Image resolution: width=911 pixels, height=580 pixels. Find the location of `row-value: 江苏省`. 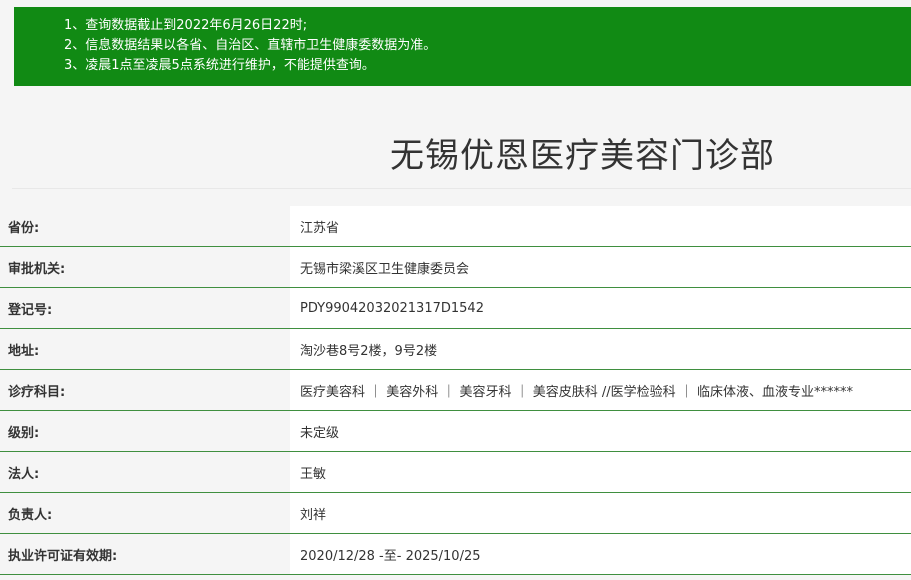

row-value: 江苏省 is located at coordinates (600, 226).